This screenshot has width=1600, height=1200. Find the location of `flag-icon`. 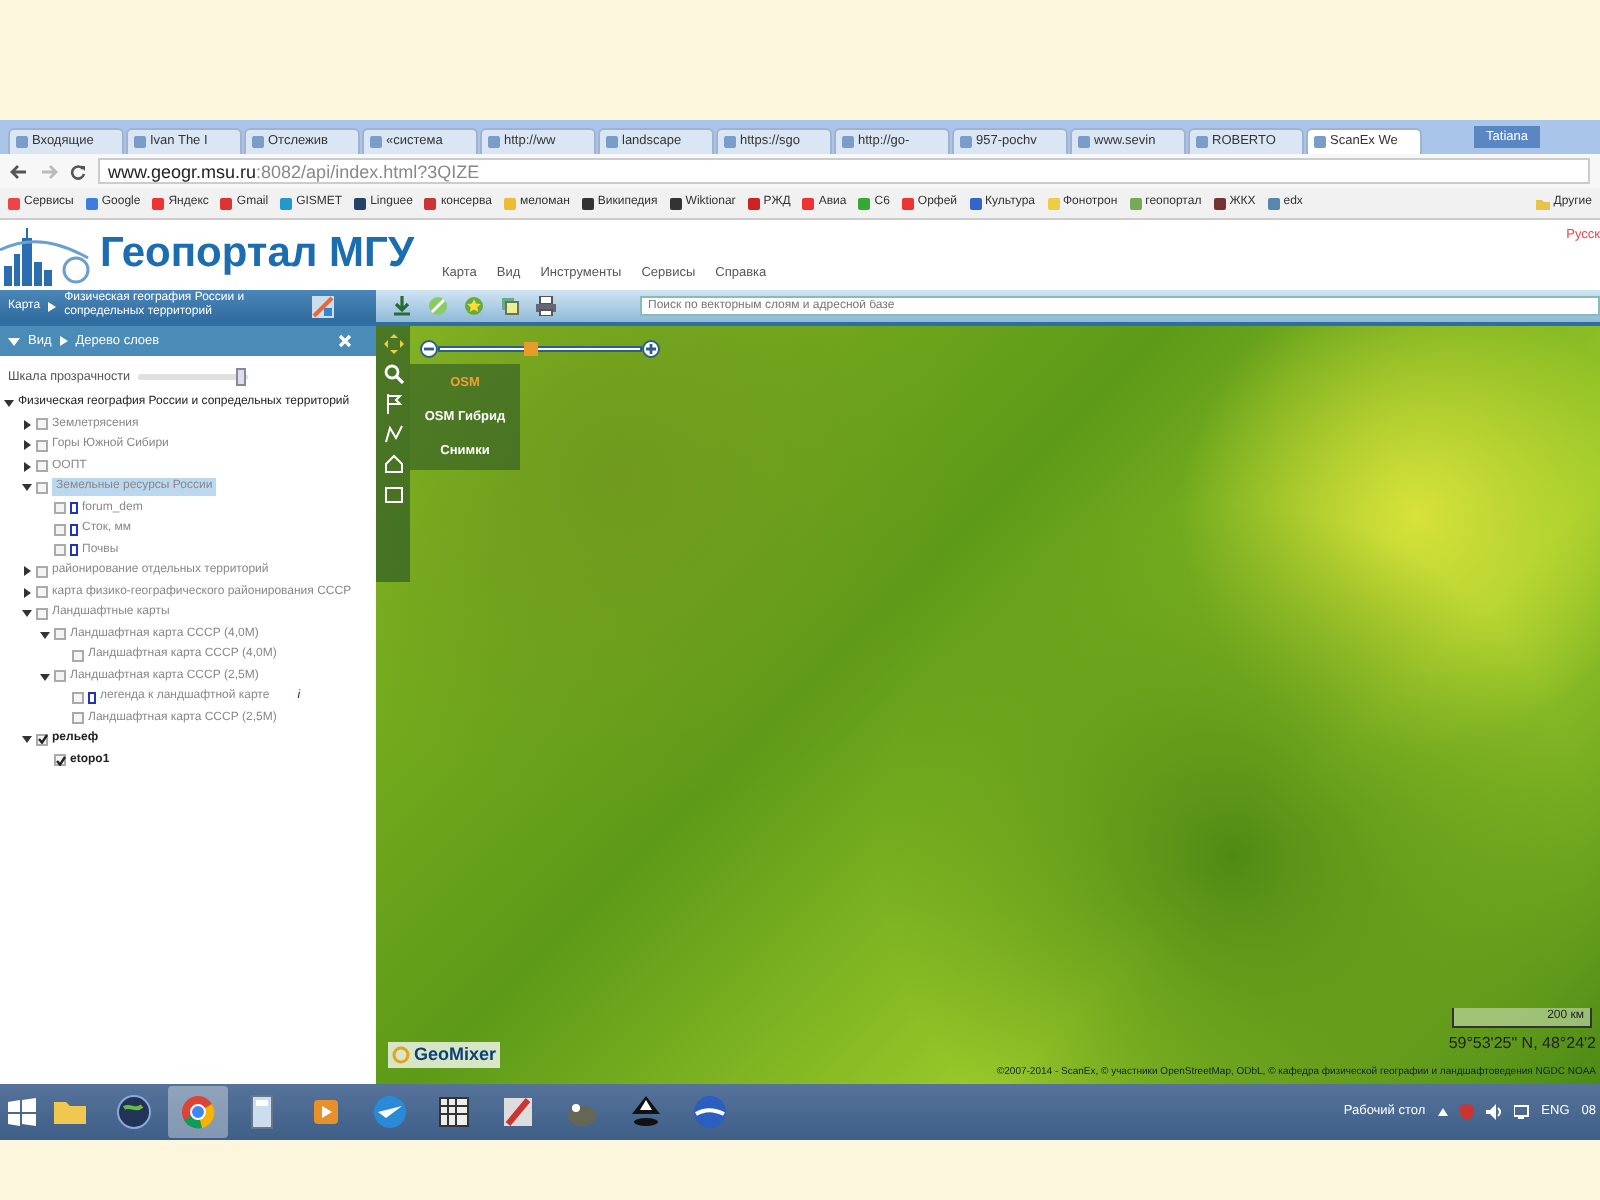

flag-icon is located at coordinates (393, 404).